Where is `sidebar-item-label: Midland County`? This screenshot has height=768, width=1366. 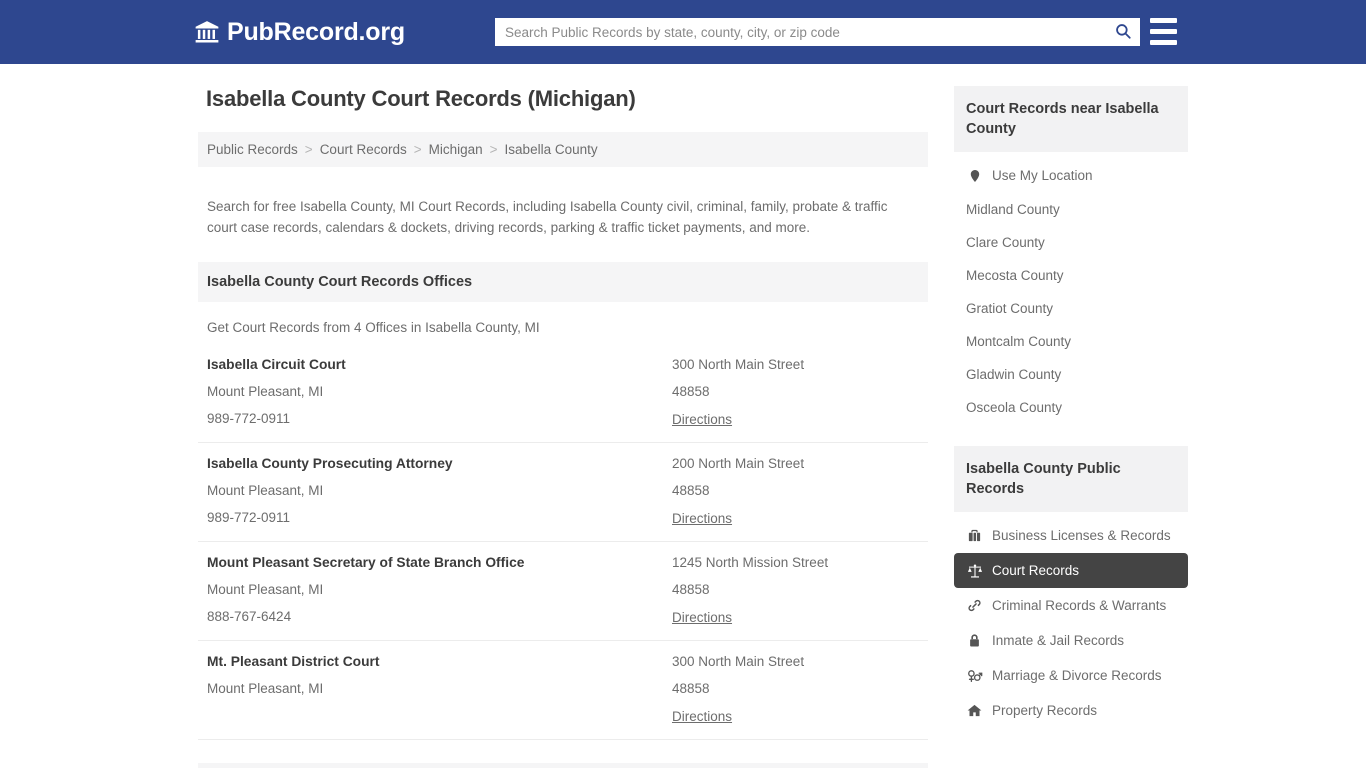 sidebar-item-label: Midland County is located at coordinates (1013, 209).